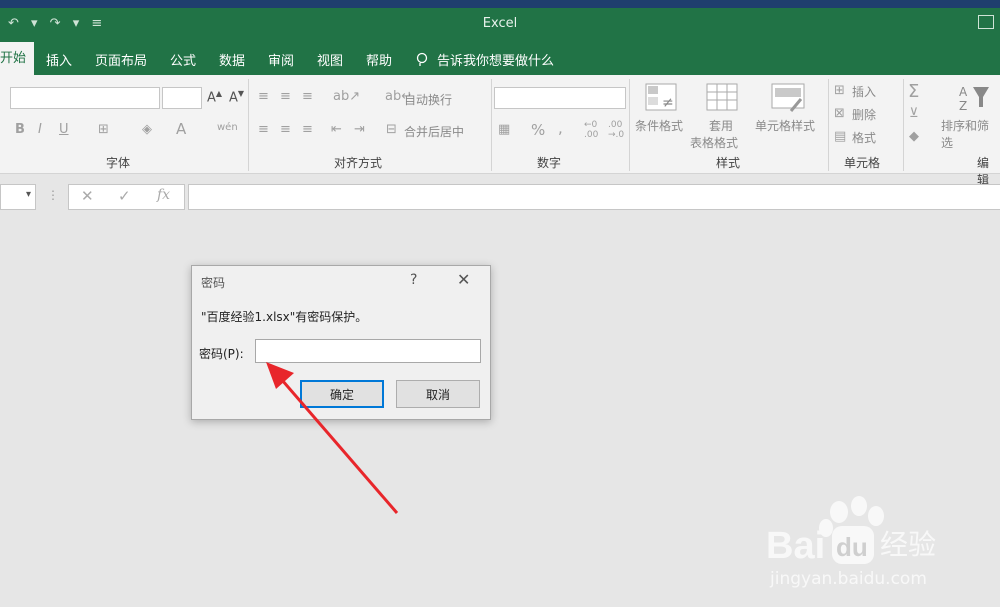 The height and width of the screenshot is (607, 1000). I want to click on svg-text: jingyan.baidu.com, so click(848, 579).